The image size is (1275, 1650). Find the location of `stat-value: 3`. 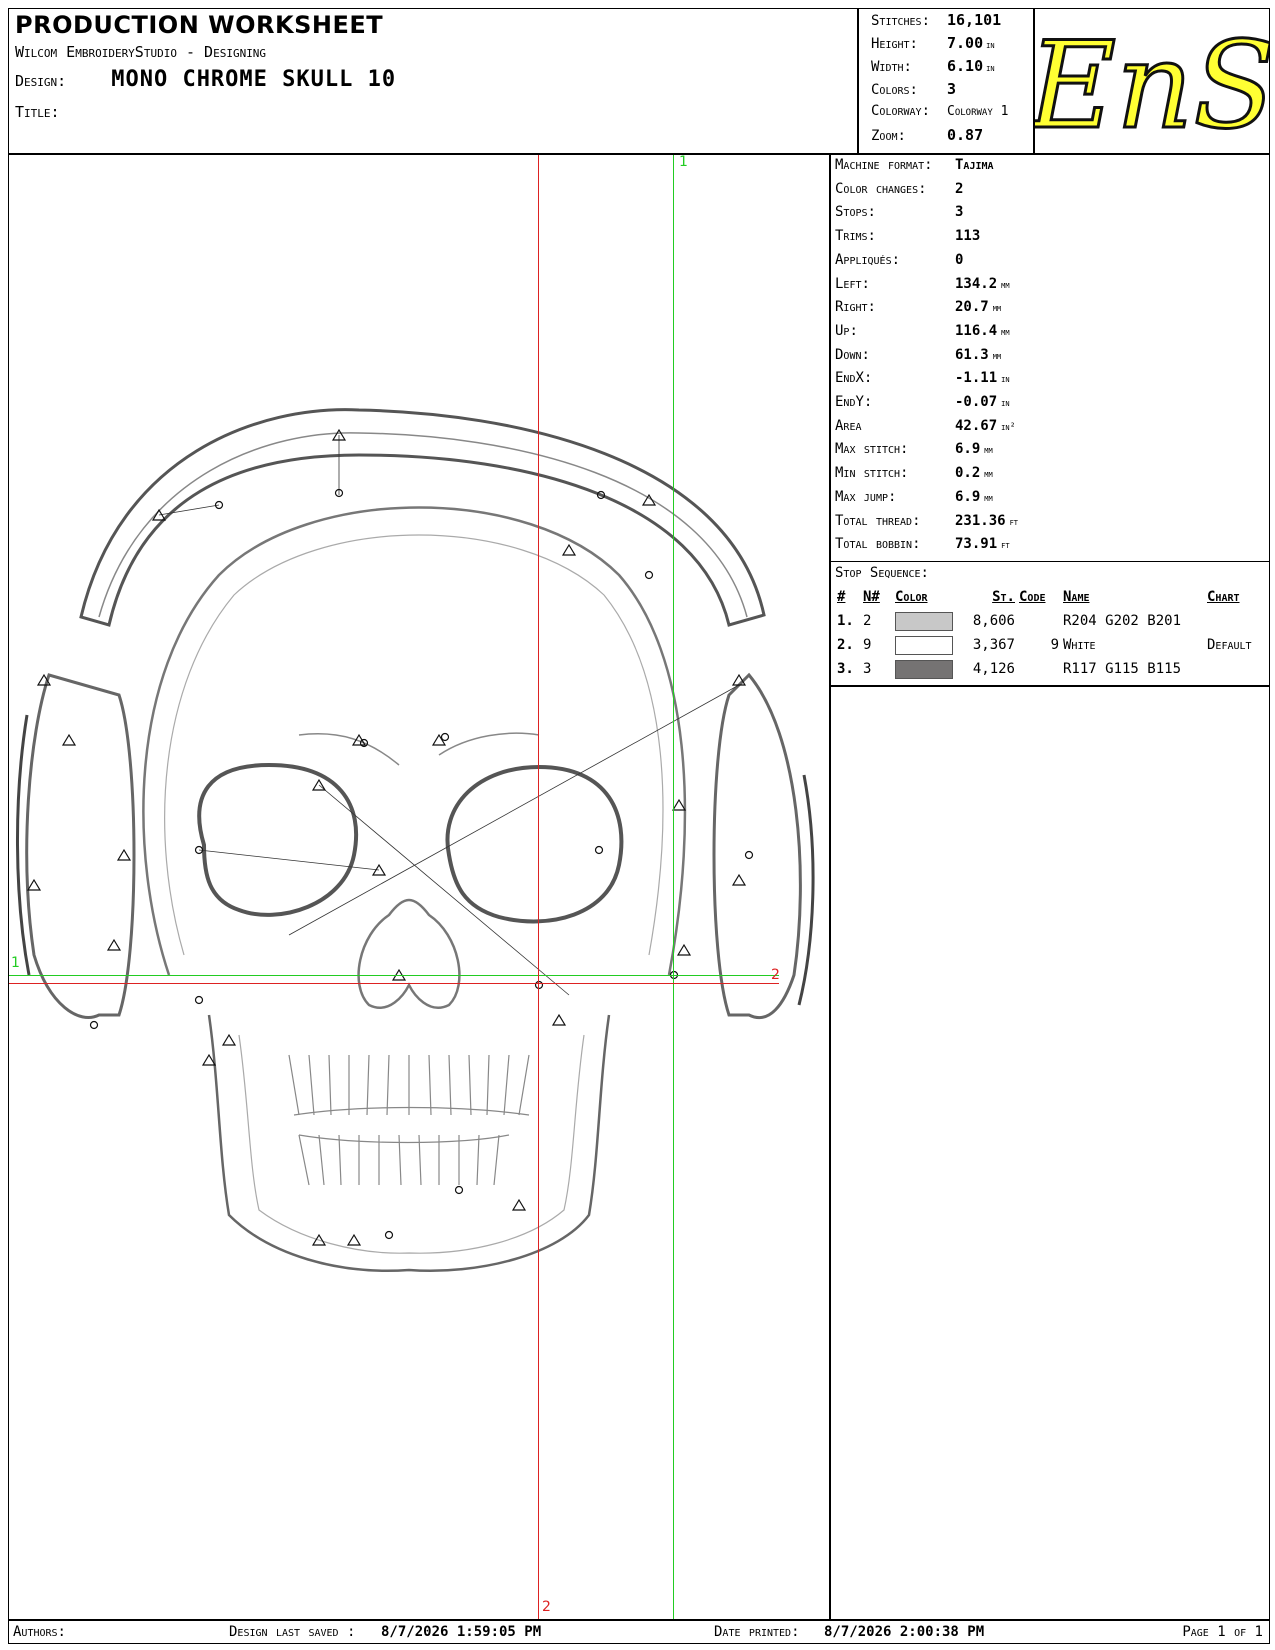

stat-value: 3 is located at coordinates (952, 89).